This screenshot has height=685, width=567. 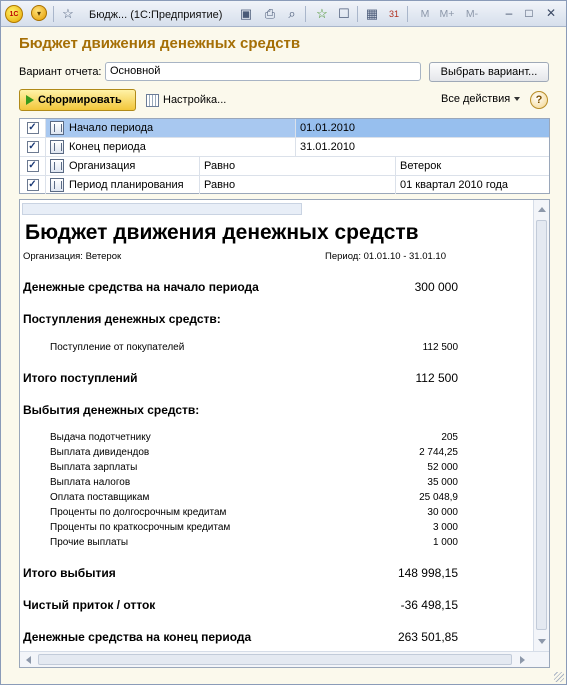 What do you see at coordinates (551, 13) in the screenshot?
I see `close-icon: ✕` at bounding box center [551, 13].